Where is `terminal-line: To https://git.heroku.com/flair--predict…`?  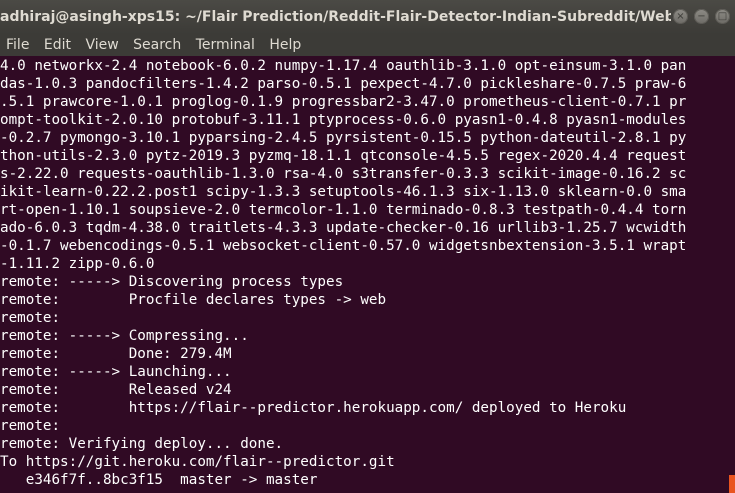 terminal-line: To https://git.heroku.com/flair--predict… is located at coordinates (197, 462).